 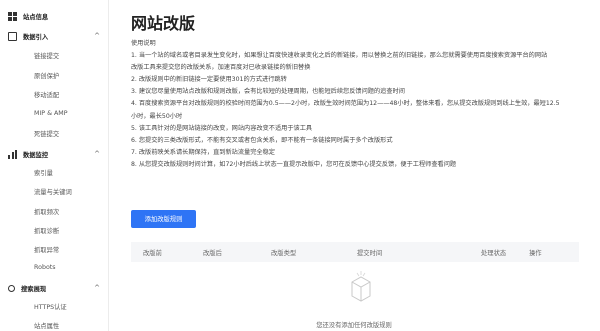 What do you see at coordinates (152, 253) in the screenshot?
I see `column-header-before: 改版前` at bounding box center [152, 253].